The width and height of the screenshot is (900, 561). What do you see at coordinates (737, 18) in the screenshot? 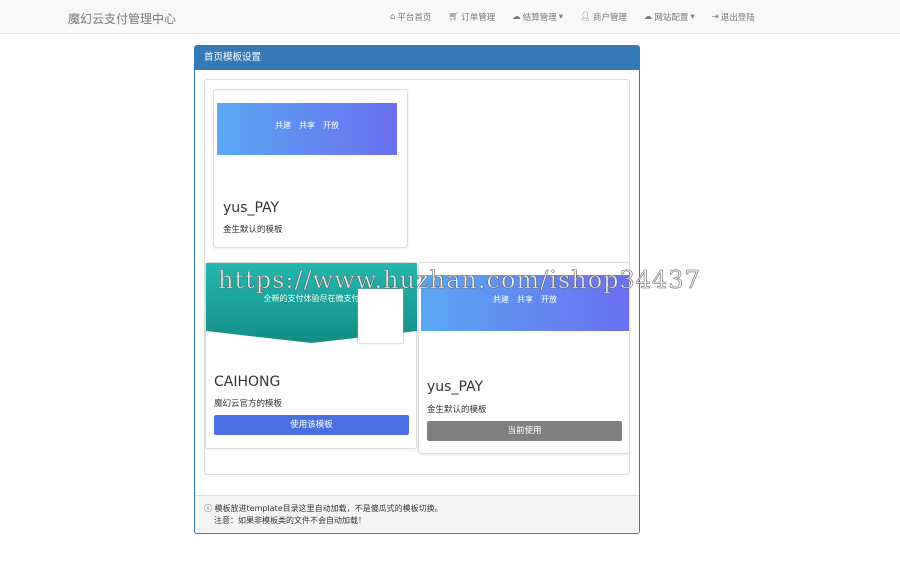
I see `nav-label: 退出登陆` at bounding box center [737, 18].